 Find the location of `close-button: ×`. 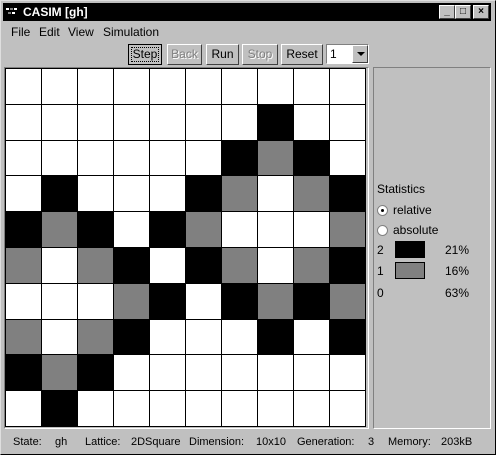

close-button: × is located at coordinates (481, 12).